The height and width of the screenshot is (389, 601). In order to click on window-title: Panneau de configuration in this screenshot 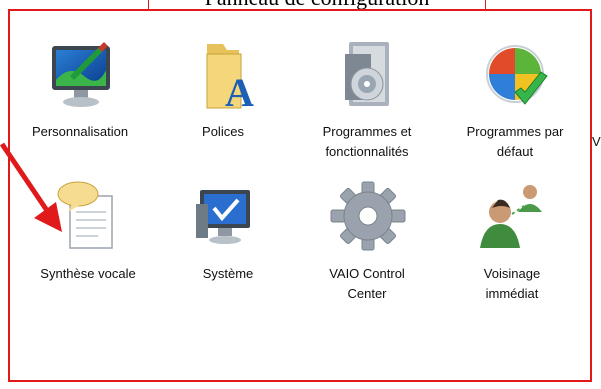, I will do `click(317, 4)`.